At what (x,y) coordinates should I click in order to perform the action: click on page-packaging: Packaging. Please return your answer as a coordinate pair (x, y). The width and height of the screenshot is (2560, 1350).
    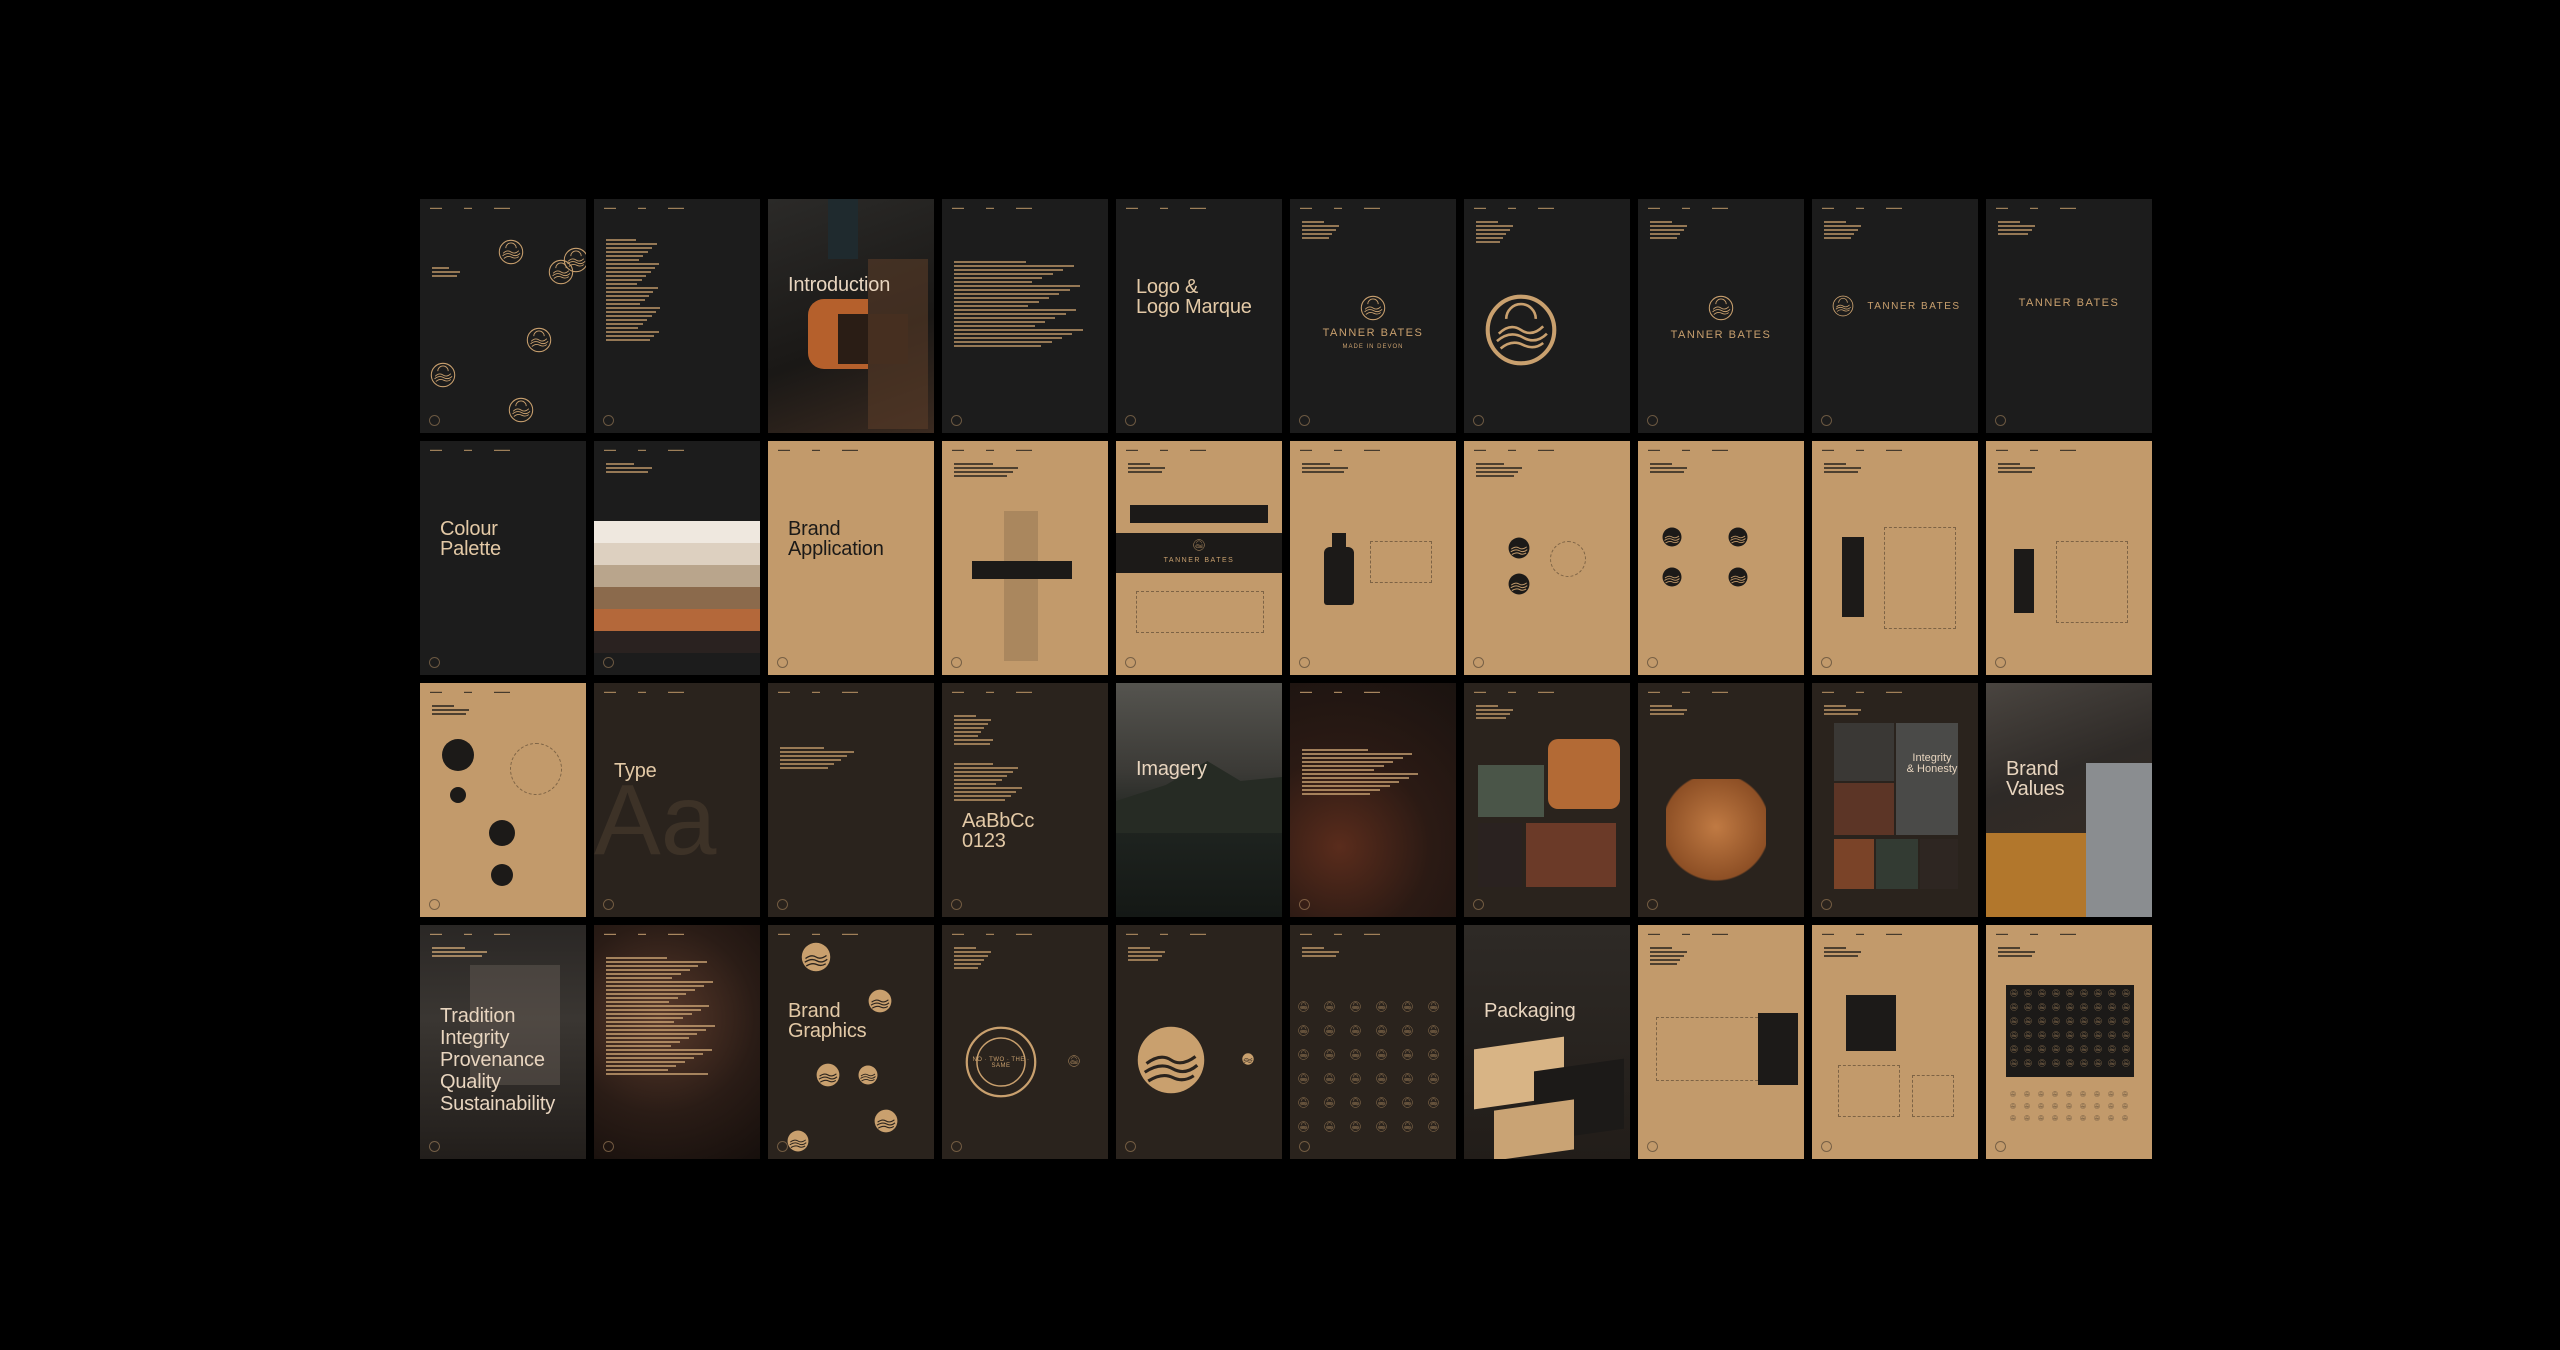
    Looking at the image, I should click on (1547, 1042).